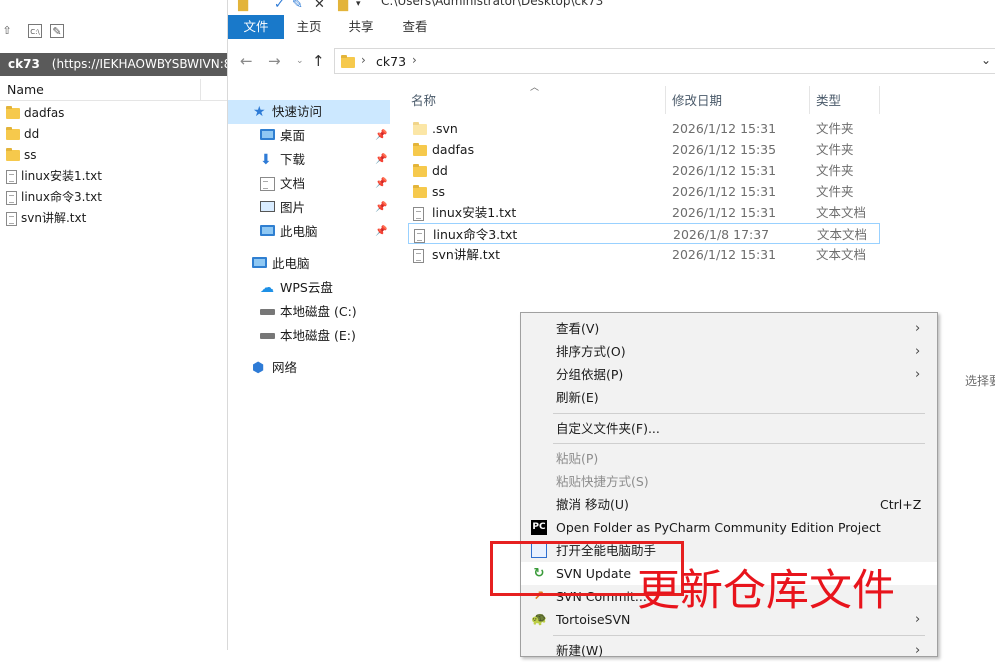  I want to click on menu-item-view: 查看(V) ›, so click(729, 328).